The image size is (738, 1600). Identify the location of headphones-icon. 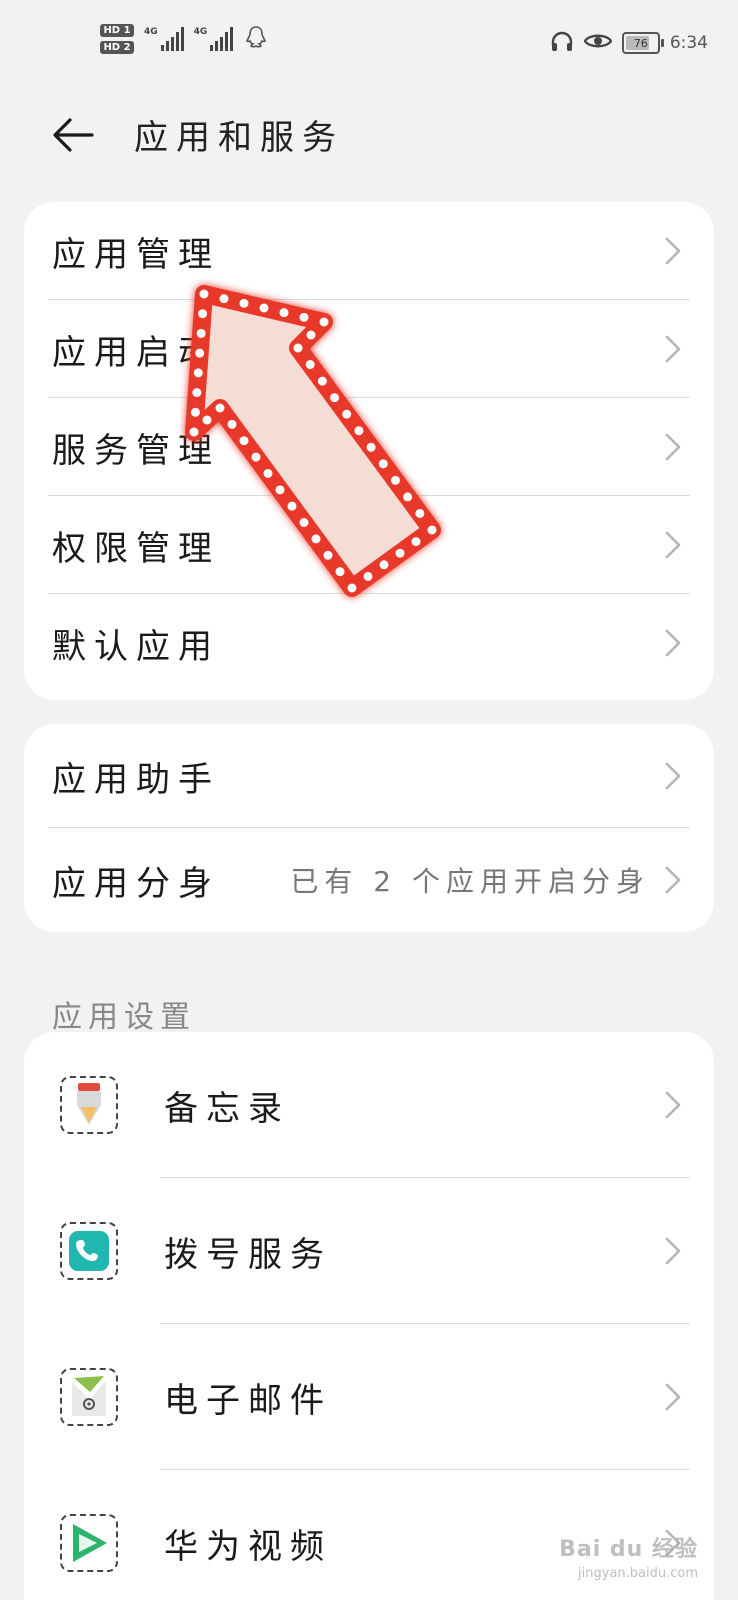
(562, 43).